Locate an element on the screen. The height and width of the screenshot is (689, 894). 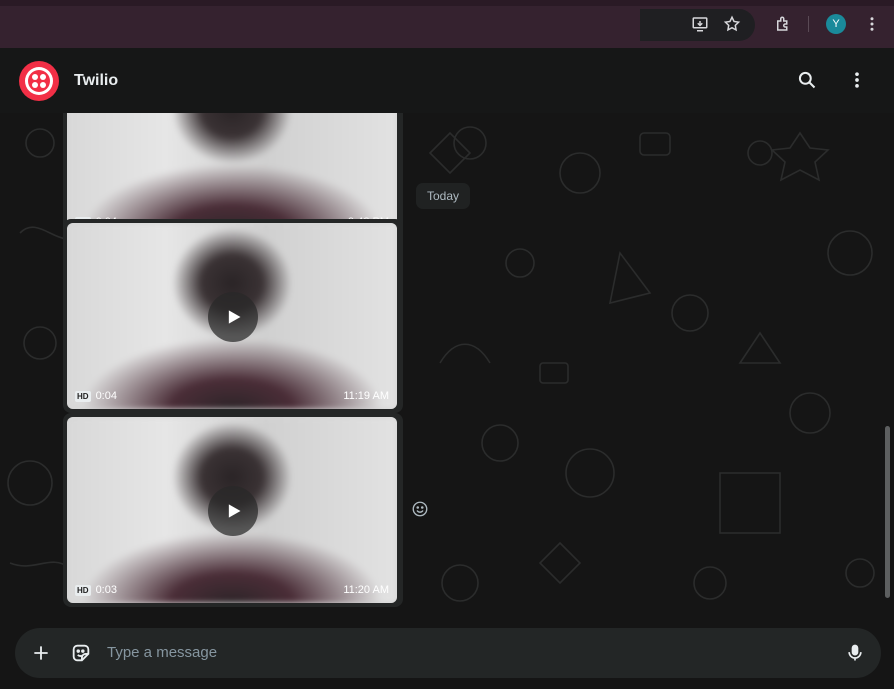
message-input-box: Type a message is located at coordinates (448, 653).